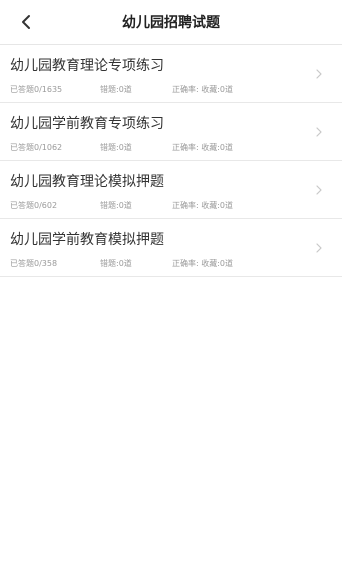  Describe the element at coordinates (87, 66) in the screenshot. I see `item-title: 幼儿园教育理论专项练习` at that location.